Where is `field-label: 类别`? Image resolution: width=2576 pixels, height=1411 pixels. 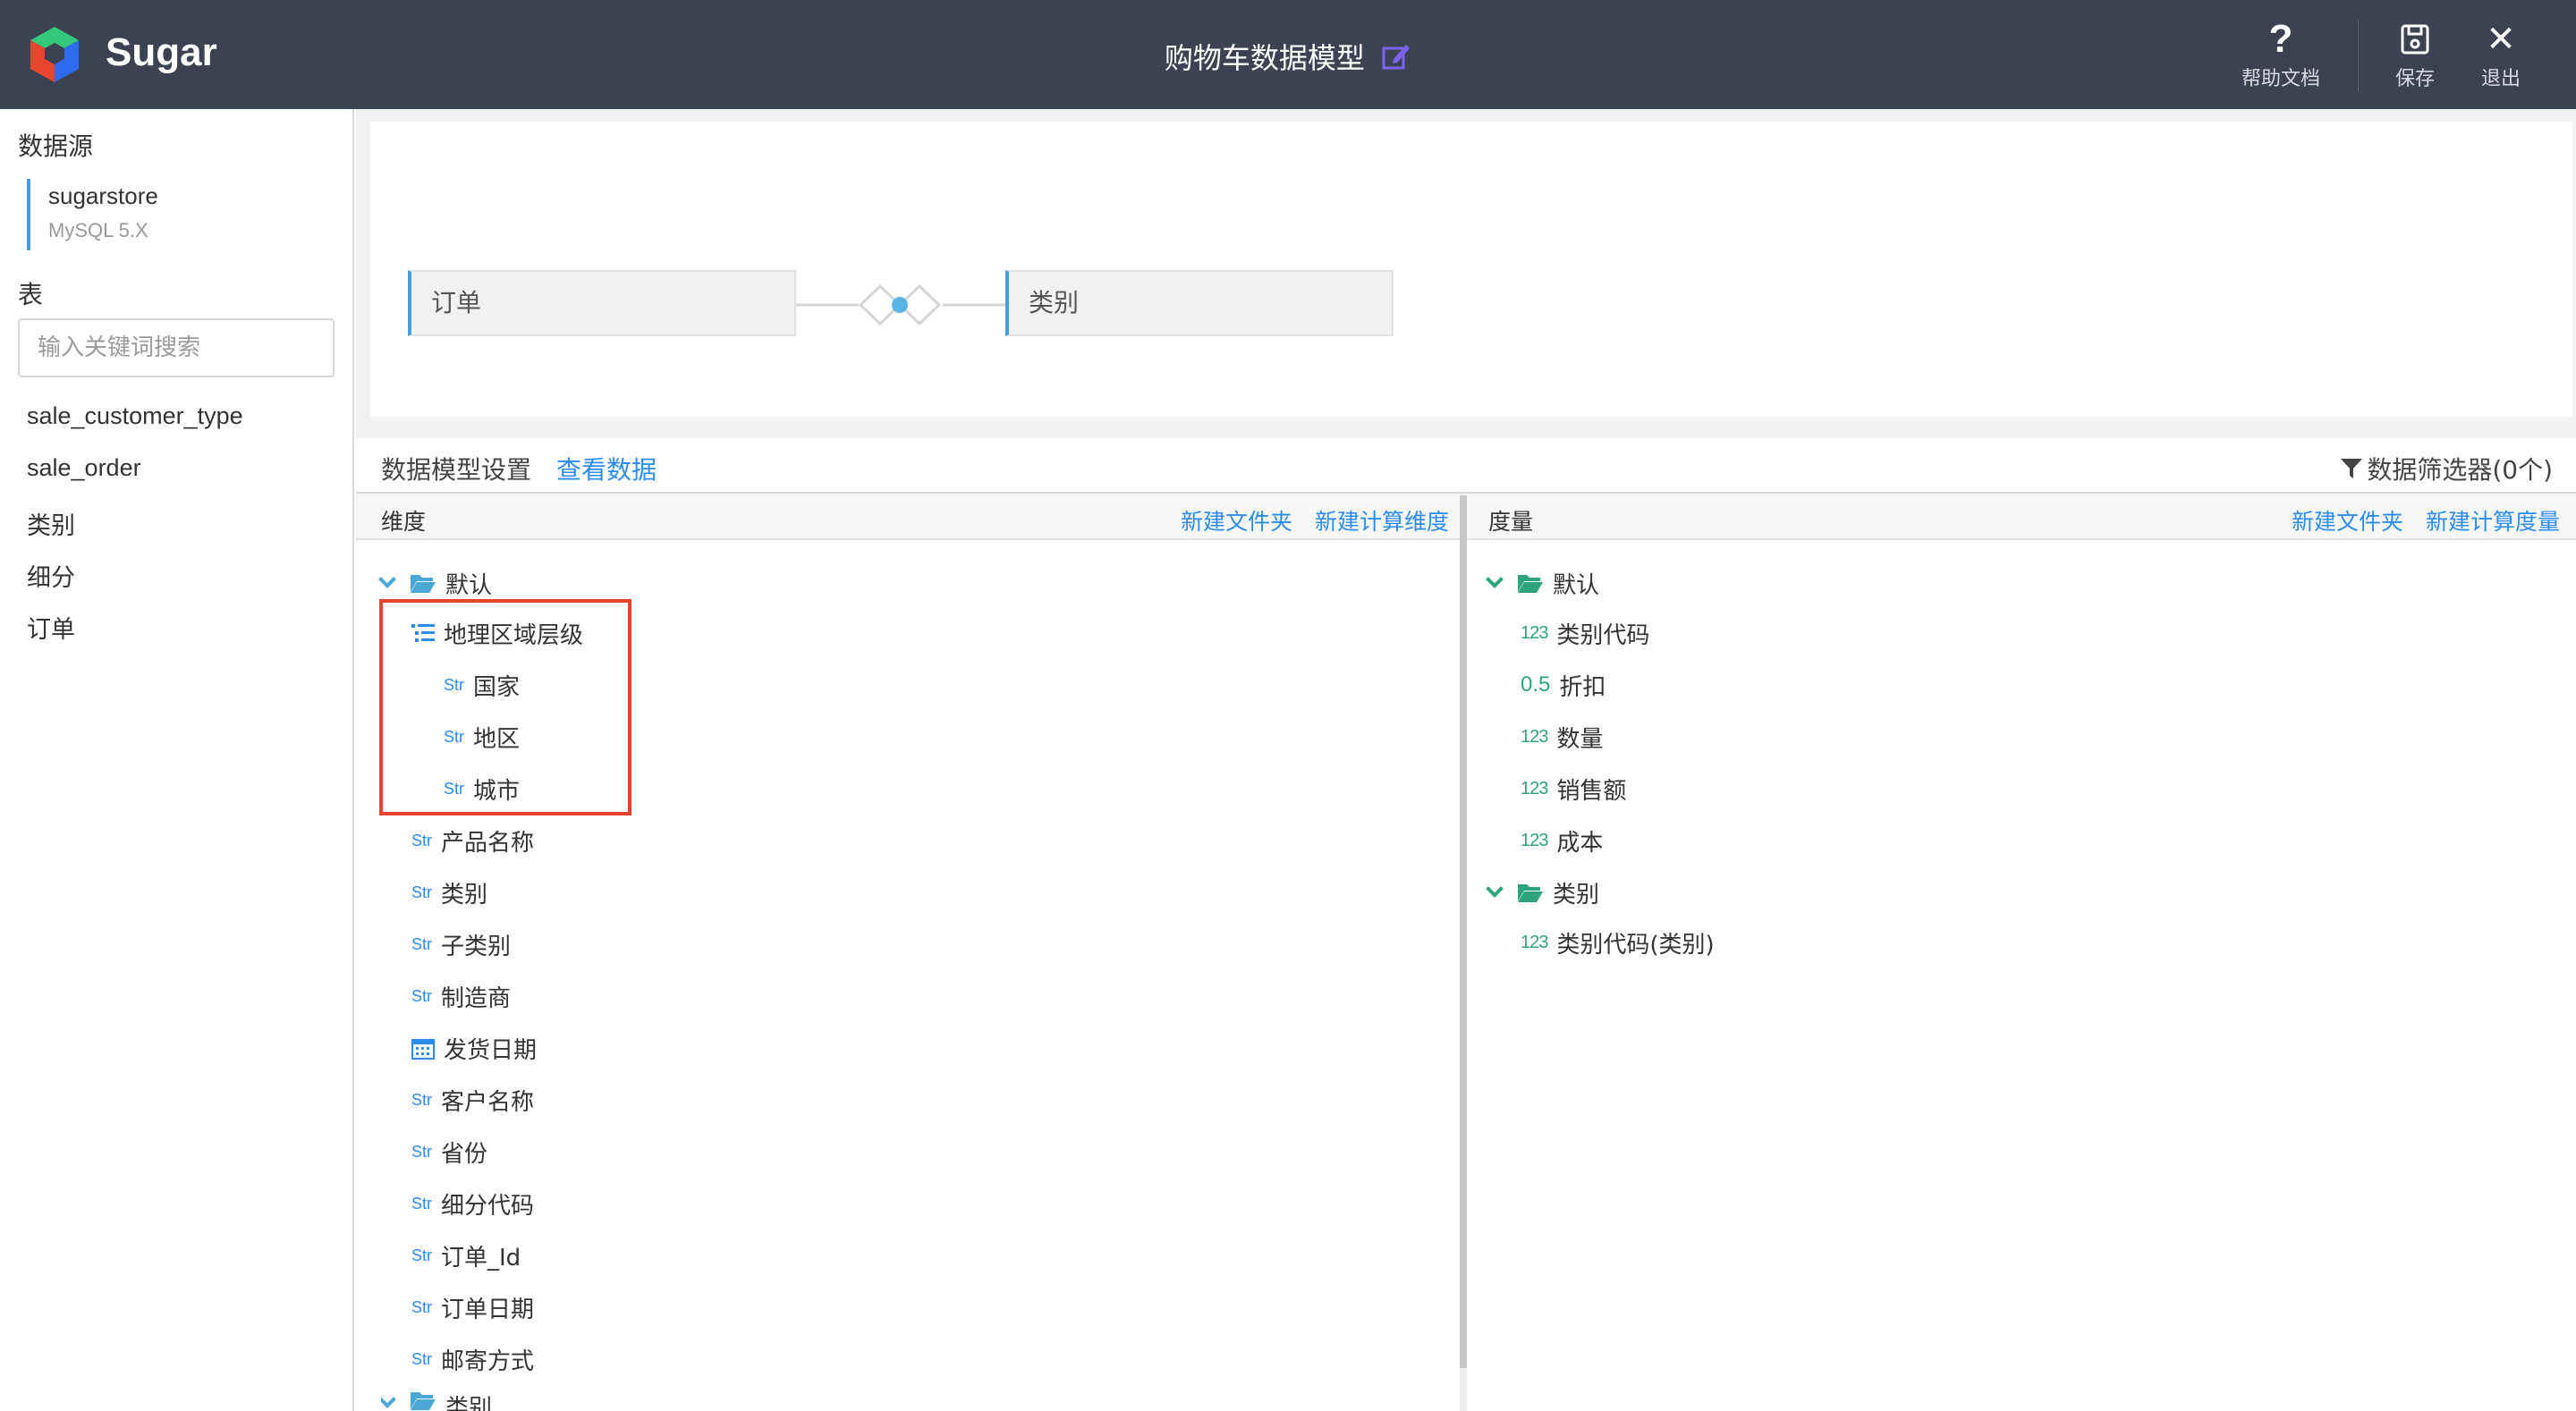 field-label: 类别 is located at coordinates (464, 894).